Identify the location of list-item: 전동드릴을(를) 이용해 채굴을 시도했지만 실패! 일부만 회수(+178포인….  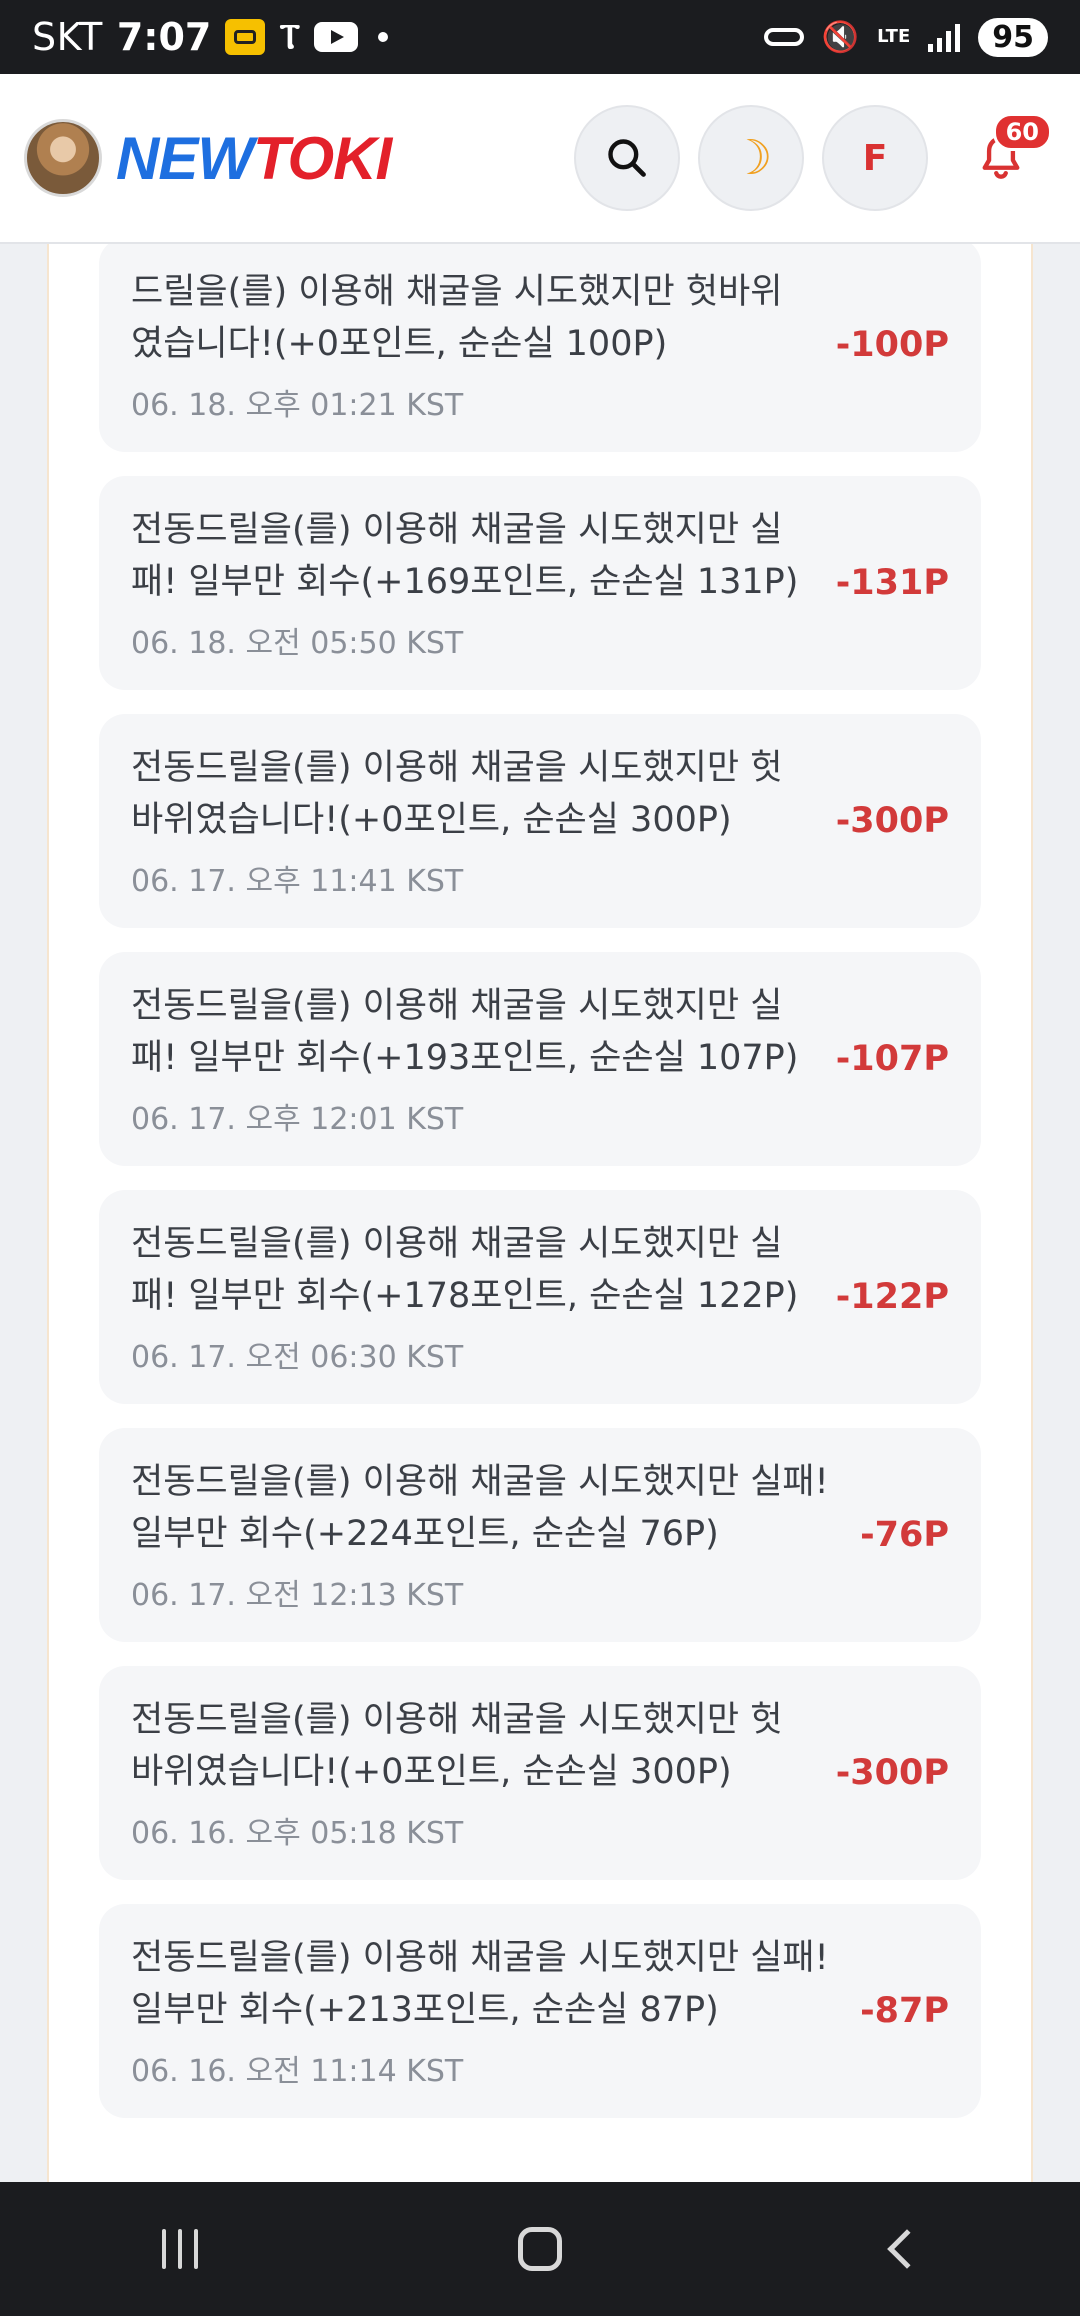
(540, 1297).